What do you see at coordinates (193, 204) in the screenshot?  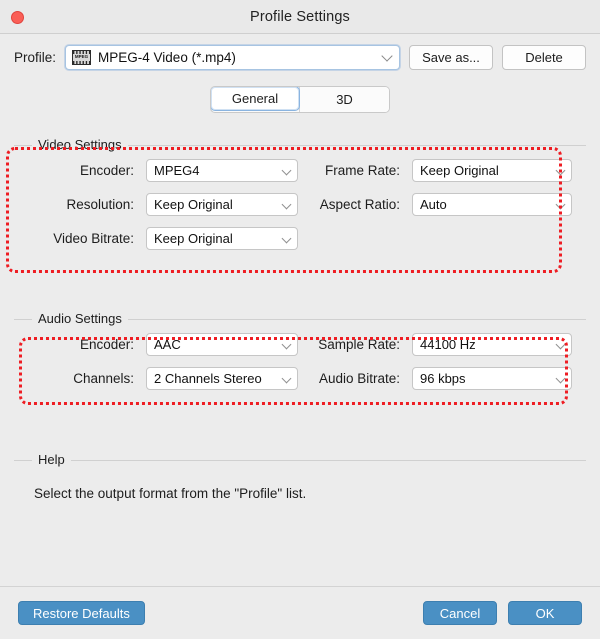 I see `resolution-value: Keep Original` at bounding box center [193, 204].